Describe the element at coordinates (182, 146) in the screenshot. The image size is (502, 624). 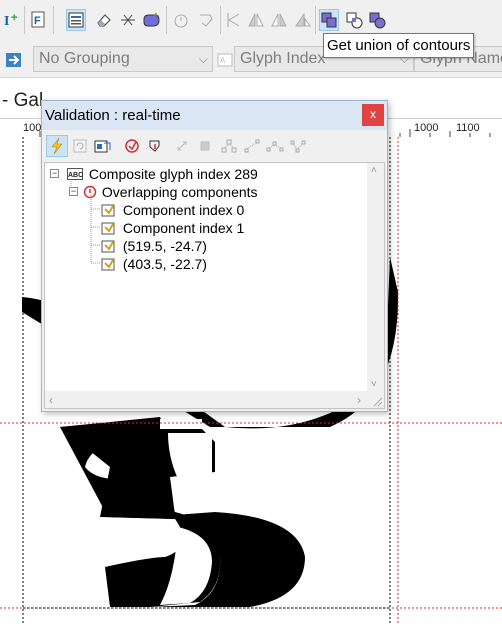
I see `swap-icon` at that location.